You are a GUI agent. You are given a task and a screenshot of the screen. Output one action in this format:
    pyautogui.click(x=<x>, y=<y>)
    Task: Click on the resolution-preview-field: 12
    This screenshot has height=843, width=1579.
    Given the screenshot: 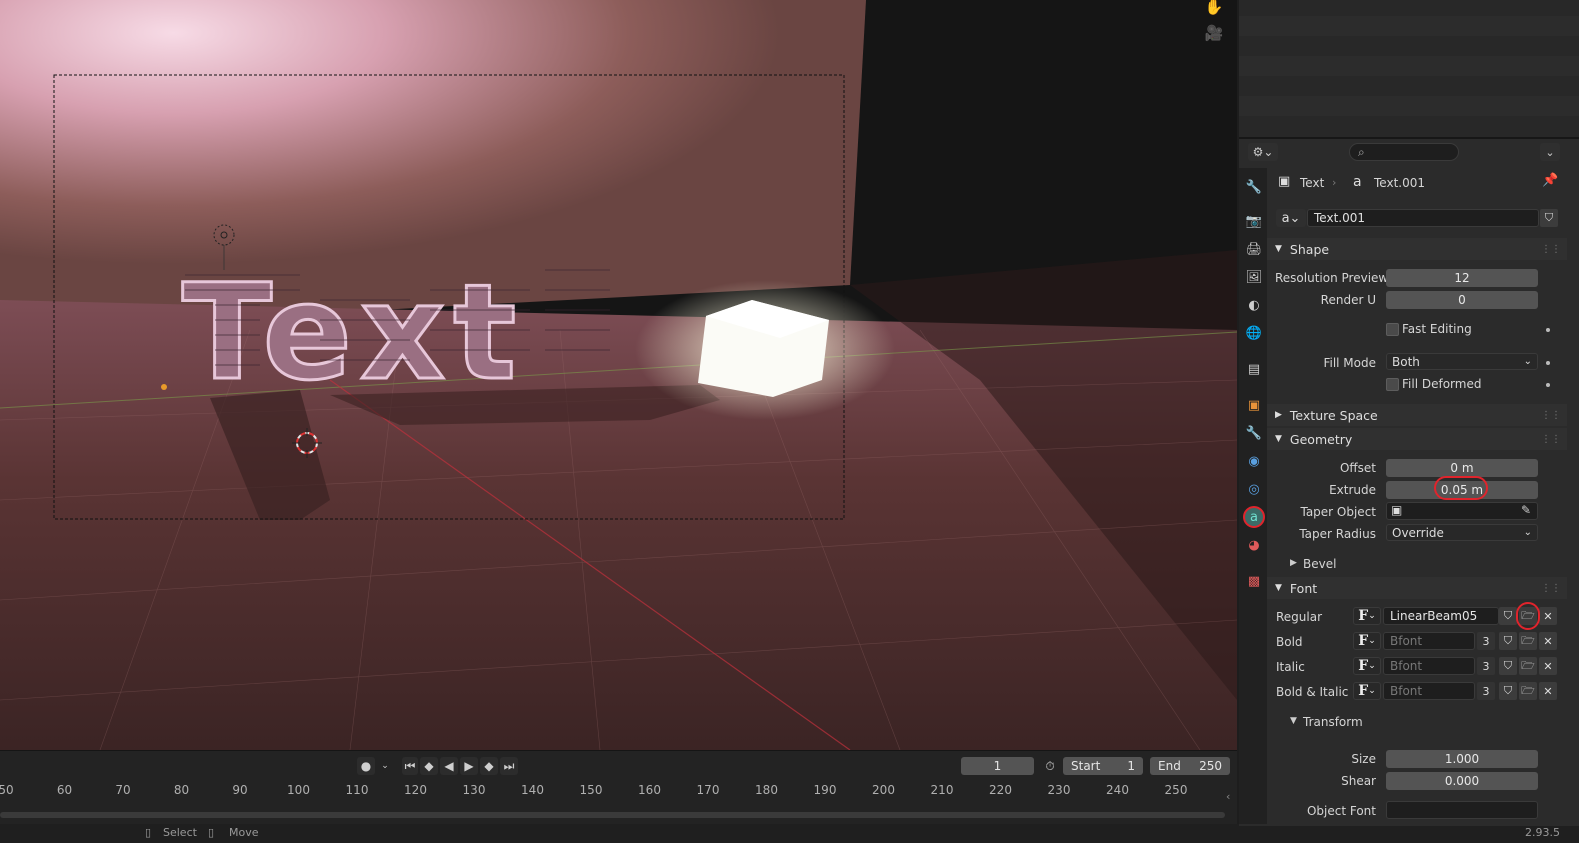 What is the action you would take?
    pyautogui.click(x=1462, y=278)
    